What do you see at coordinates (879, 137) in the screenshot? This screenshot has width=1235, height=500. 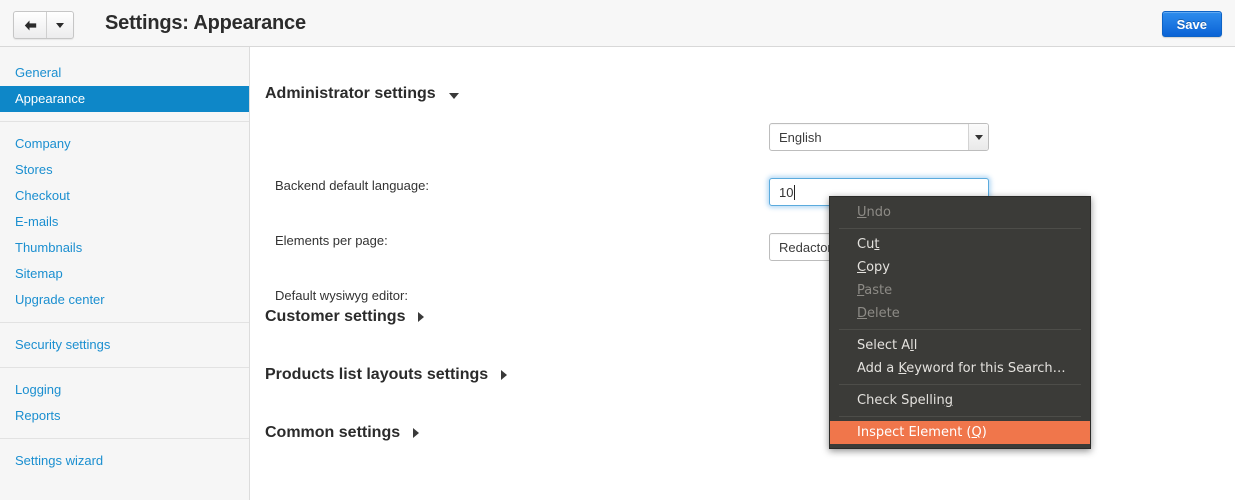 I see `backend-language-select: English` at bounding box center [879, 137].